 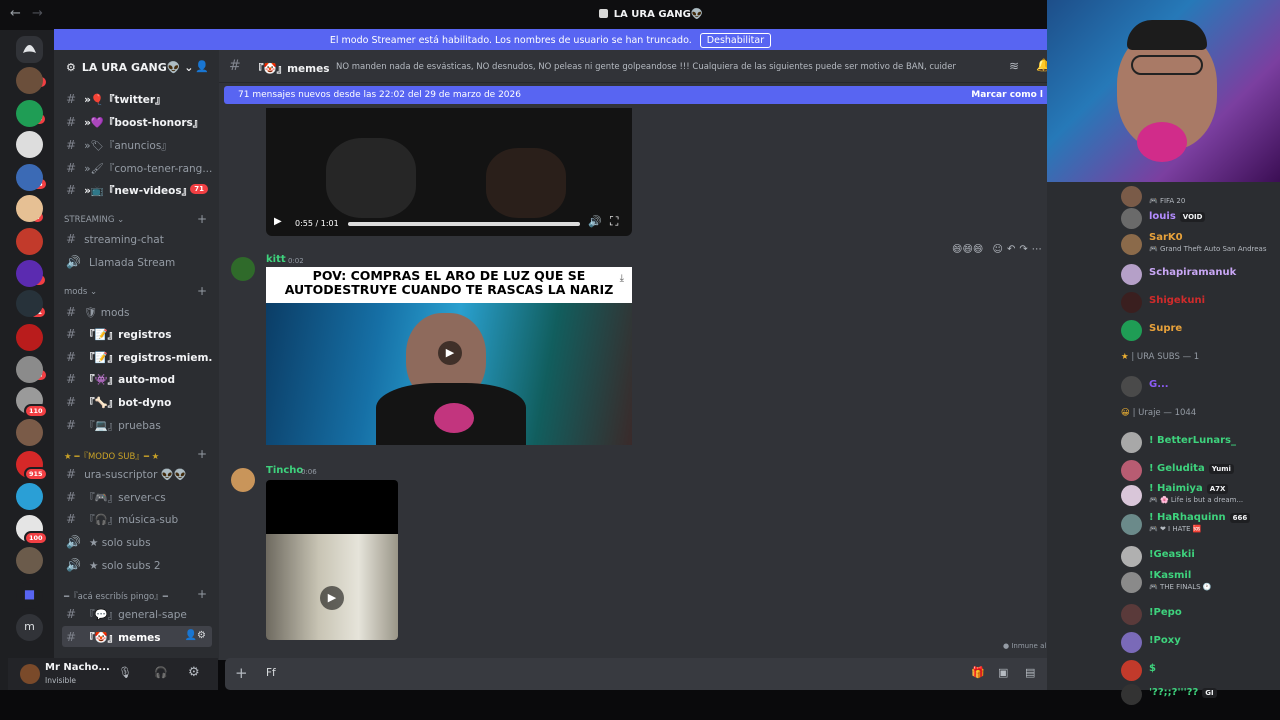 I want to click on volume-icon: 🔊, so click(x=595, y=221).